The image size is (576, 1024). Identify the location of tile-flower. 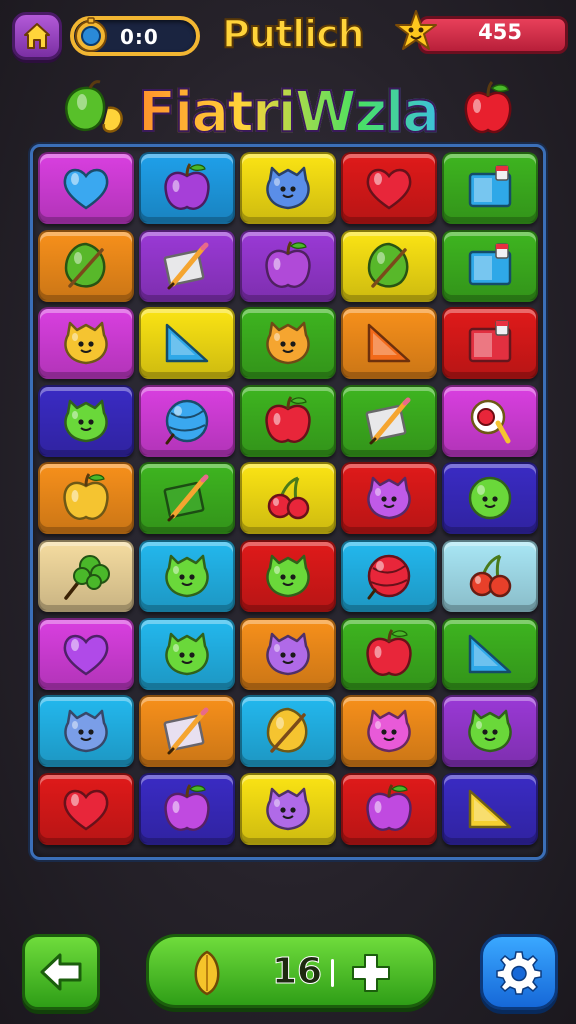
(86, 576).